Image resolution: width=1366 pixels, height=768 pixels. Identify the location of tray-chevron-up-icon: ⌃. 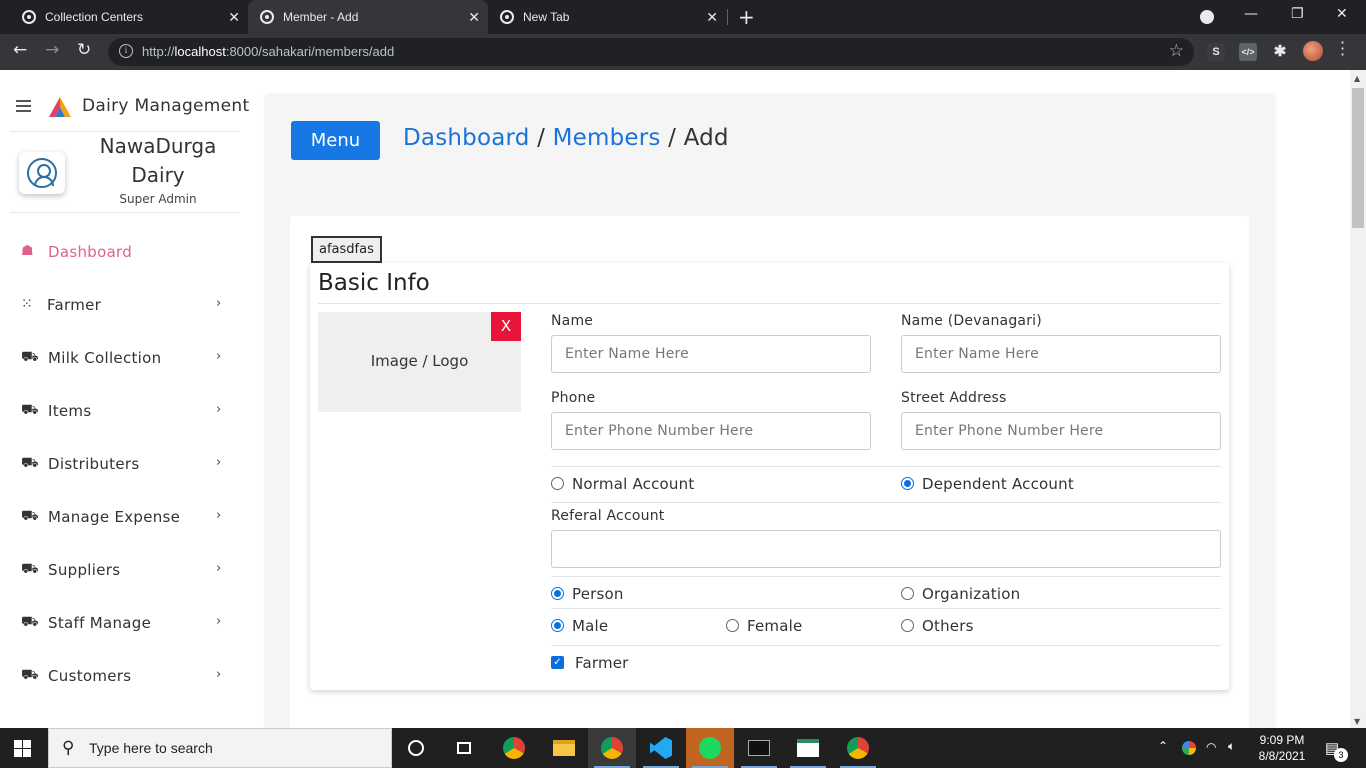
(1163, 753).